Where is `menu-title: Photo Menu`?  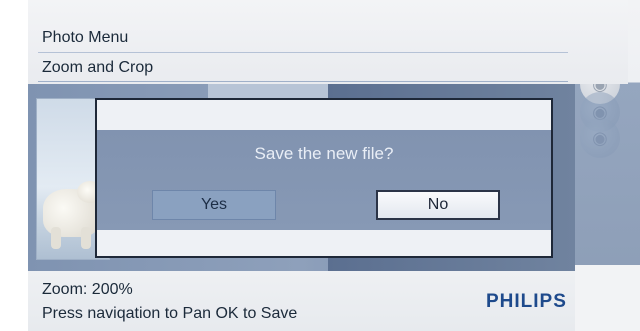
menu-title: Photo Menu is located at coordinates (85, 37).